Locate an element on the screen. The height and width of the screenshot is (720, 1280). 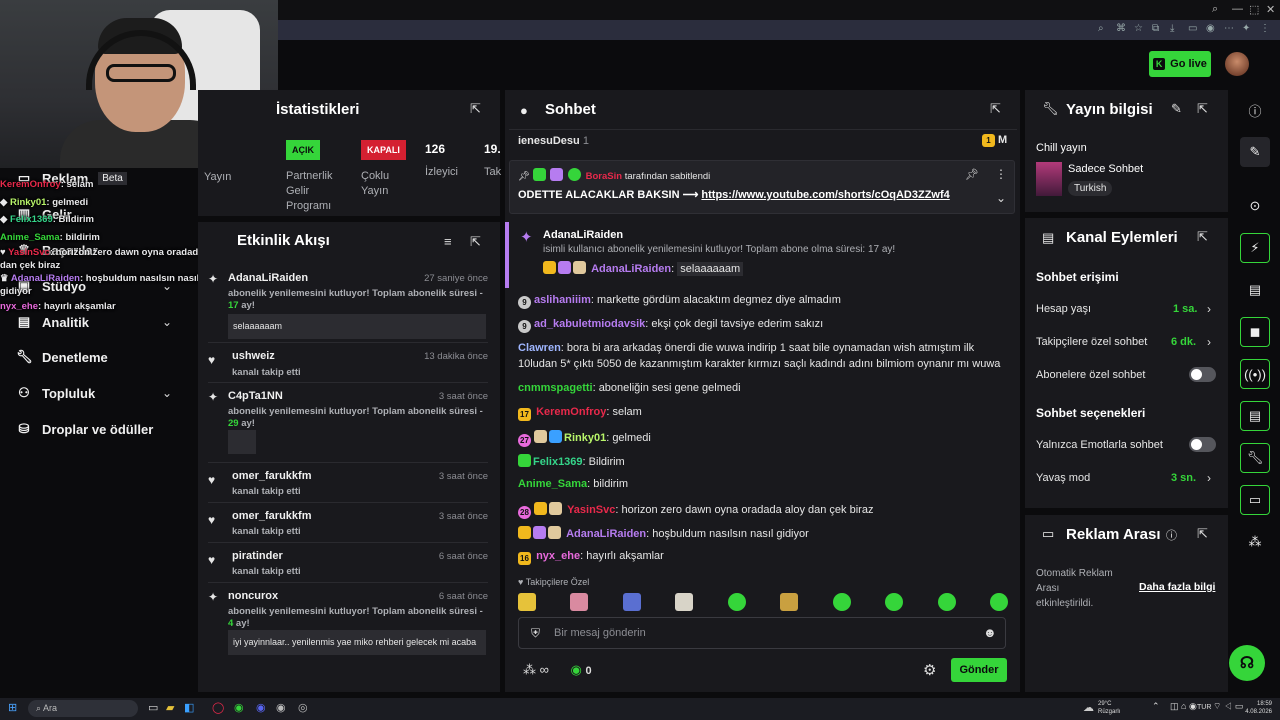
account-age-value: 1 sa. is located at coordinates (1185, 309).